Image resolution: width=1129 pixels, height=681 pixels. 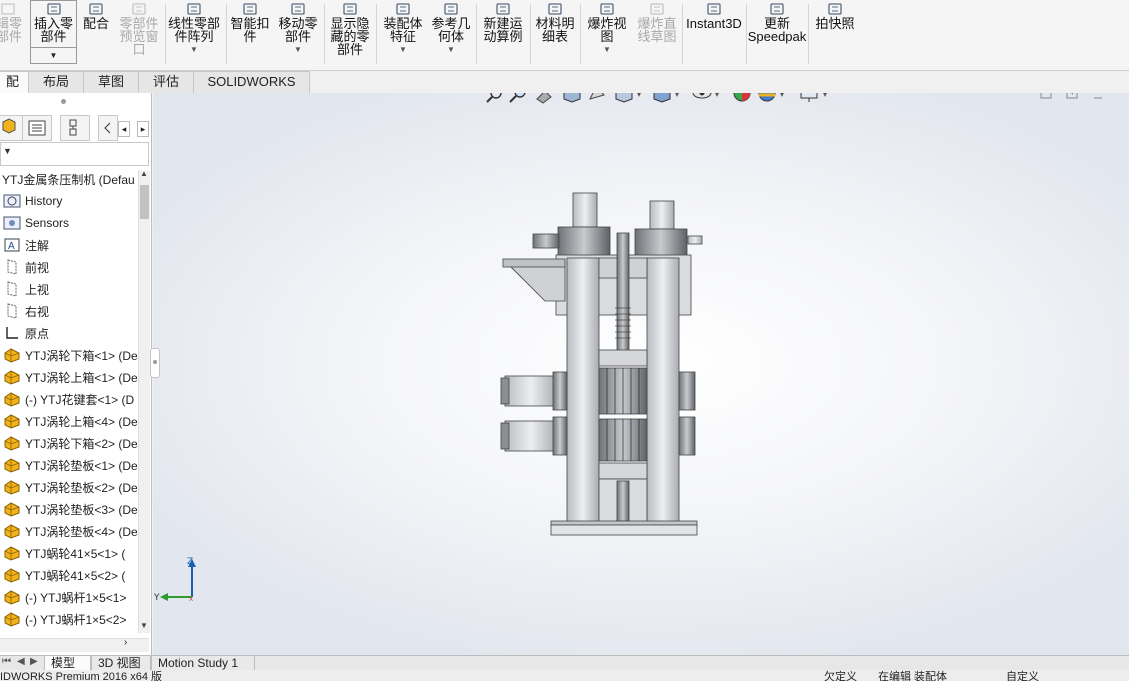 I want to click on tree-item-component: (-) YTJ蜗杆1×5<1>, so click(x=68, y=597).